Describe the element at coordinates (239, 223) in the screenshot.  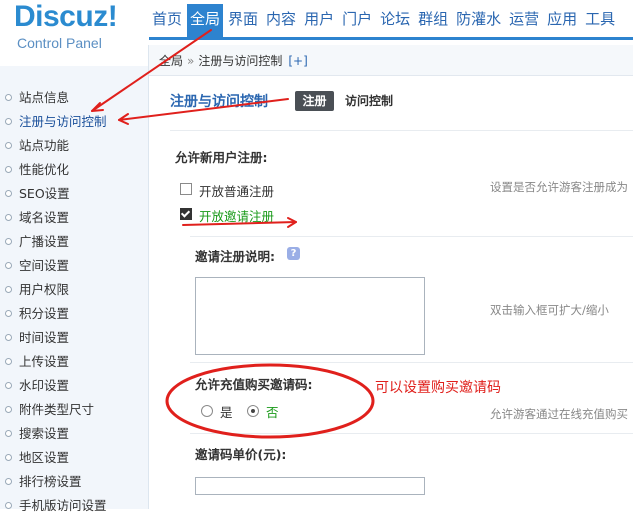
I see `annotation-arrow-invite` at that location.